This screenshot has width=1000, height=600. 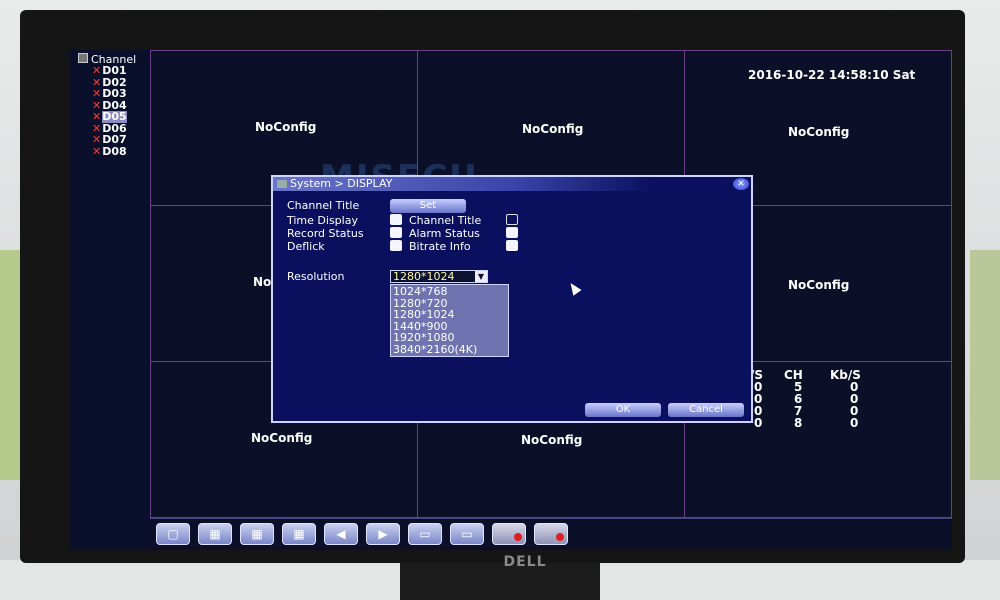 What do you see at coordinates (325, 233) in the screenshot?
I see `record-status-label: Record Status` at bounding box center [325, 233].